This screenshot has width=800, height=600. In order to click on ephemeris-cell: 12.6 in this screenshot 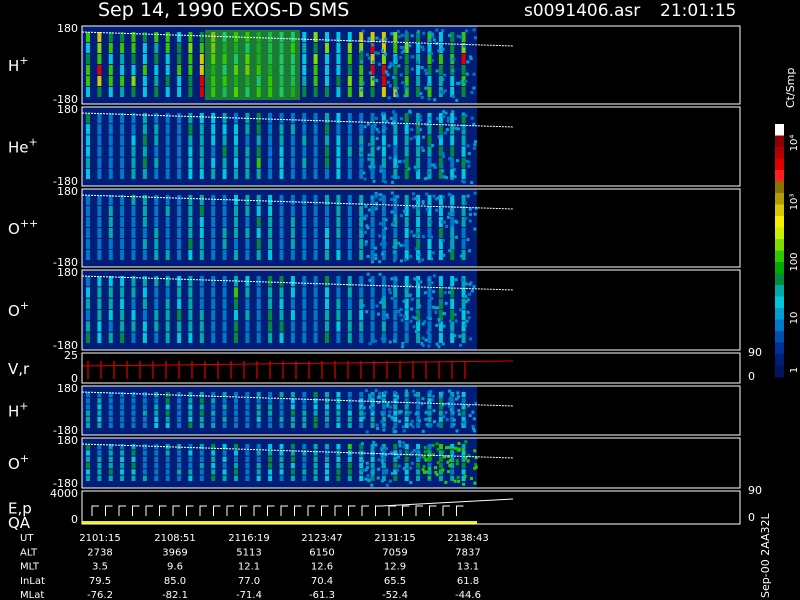, I will do `click(322, 567)`.